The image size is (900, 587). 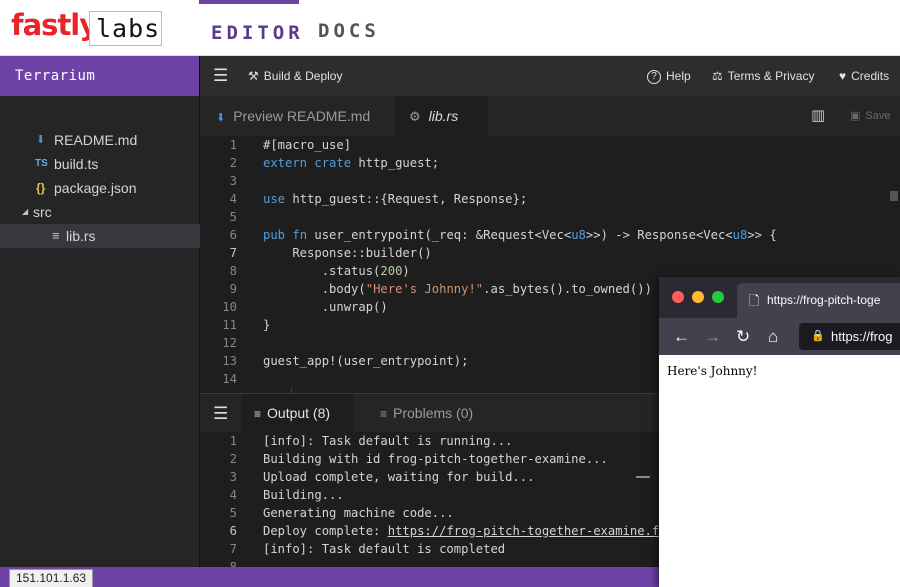 I want to click on help-label: Help, so click(x=678, y=76).